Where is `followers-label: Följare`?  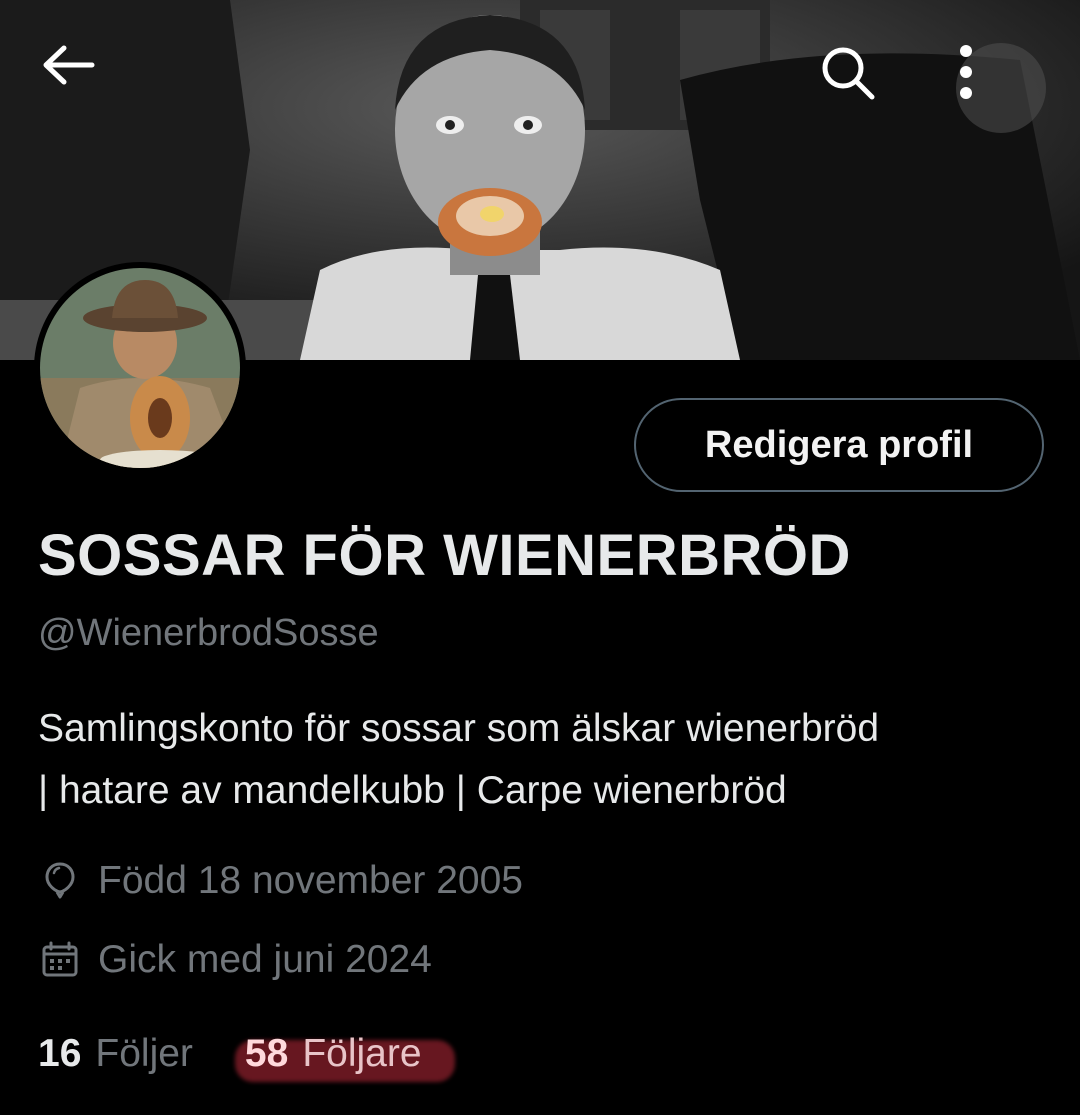
followers-label: Följare is located at coordinates (362, 1053).